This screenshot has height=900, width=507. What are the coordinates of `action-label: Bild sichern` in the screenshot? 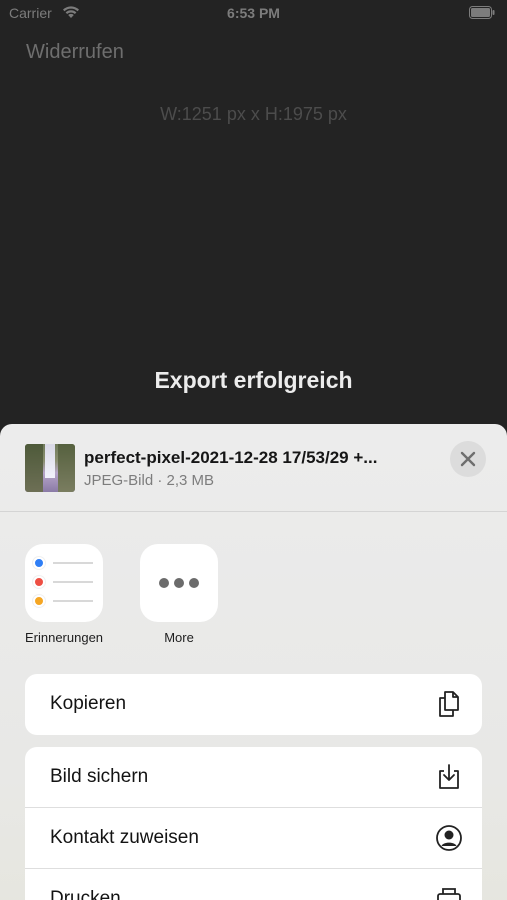 It's located at (99, 776).